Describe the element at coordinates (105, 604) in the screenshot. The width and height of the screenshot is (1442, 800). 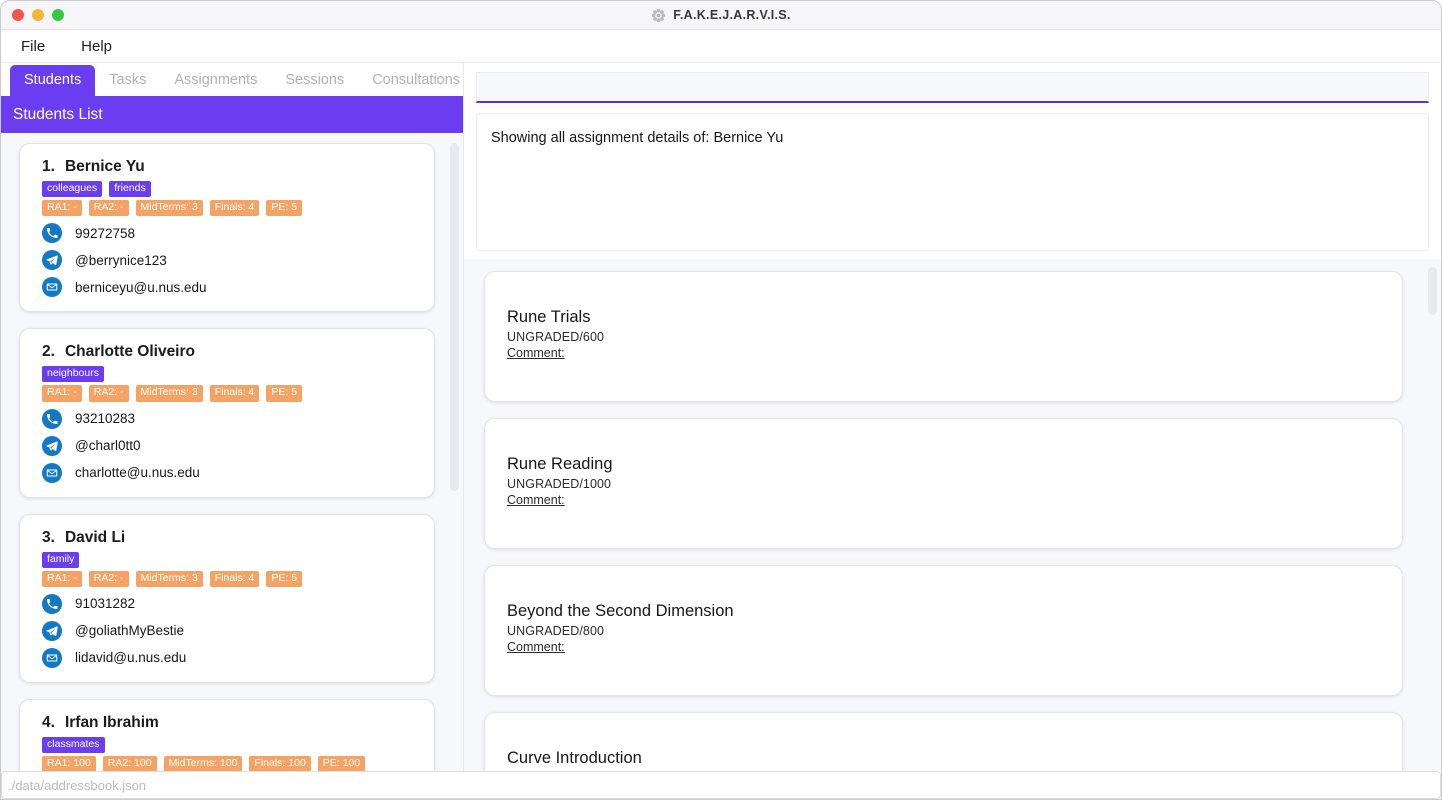
I see `student-phone-text: 91031282` at that location.